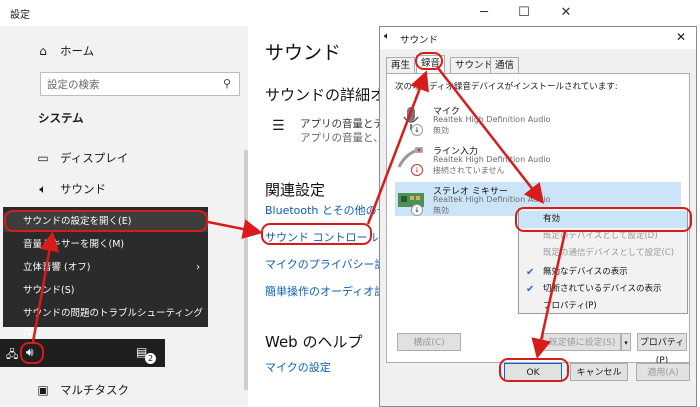 The height and width of the screenshot is (407, 700). I want to click on arrow-enable-to-ok, so click(549, 295).